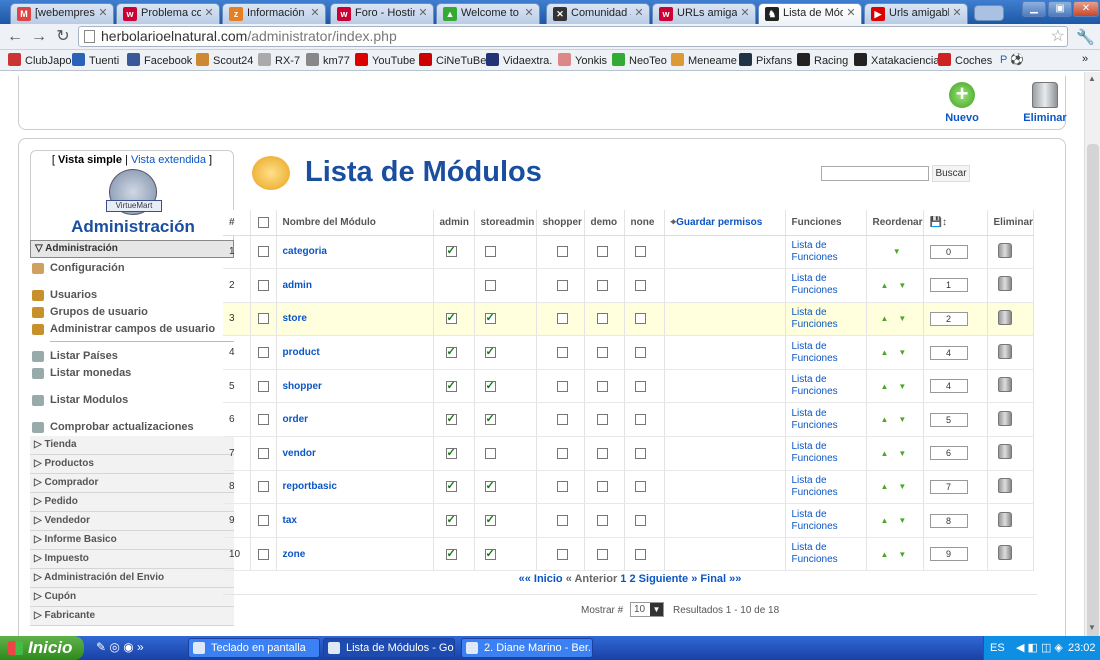  What do you see at coordinates (90, 160) in the screenshot?
I see `view-simple-link: Vista simple` at bounding box center [90, 160].